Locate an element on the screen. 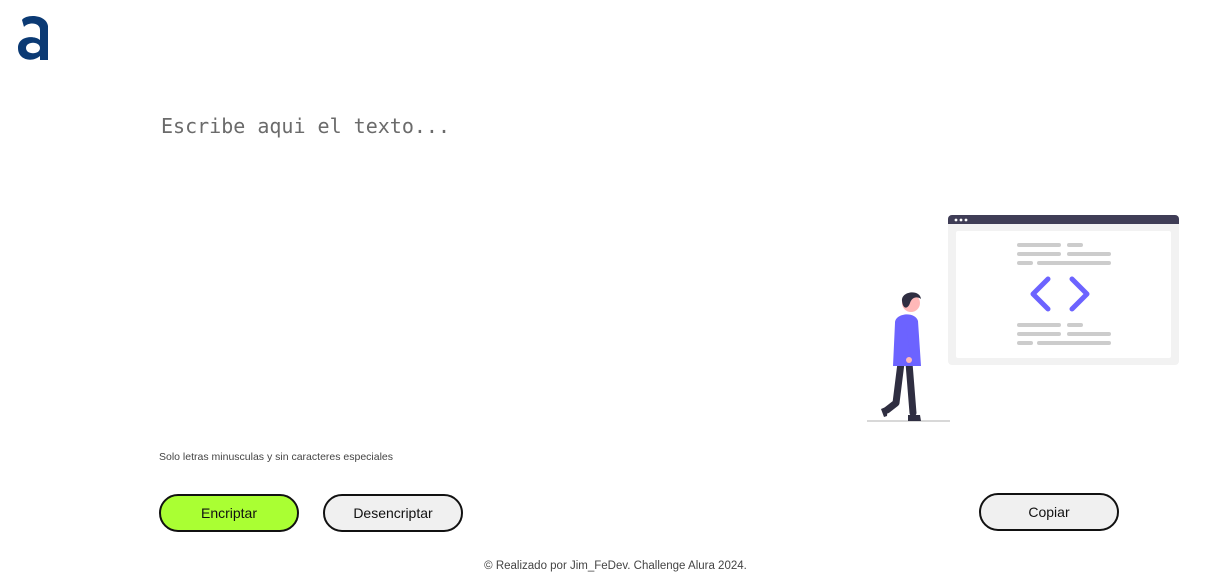 Image resolution: width=1231 pixels, height=577 pixels. encrypt-button: Encriptar is located at coordinates (229, 513).